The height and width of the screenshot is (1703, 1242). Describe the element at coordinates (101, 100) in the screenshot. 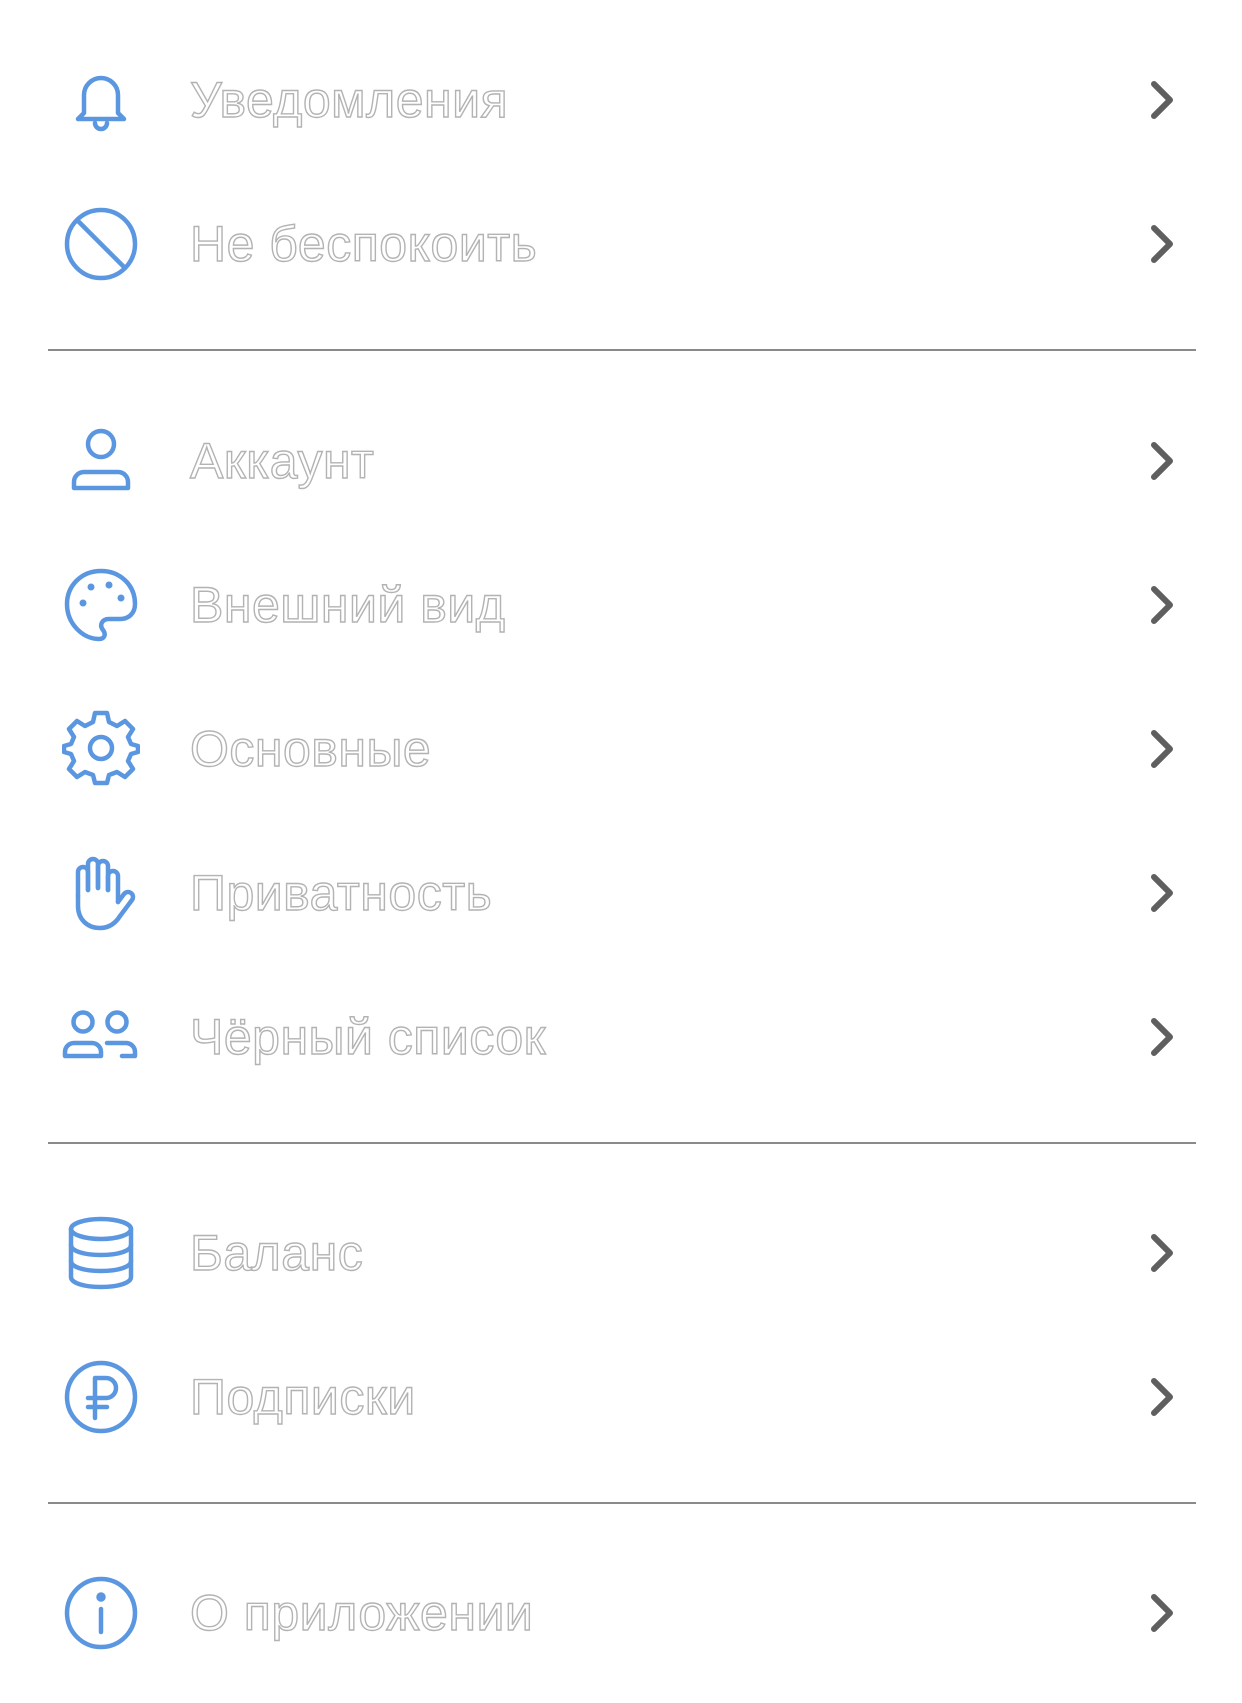

I see `bell-icon` at that location.